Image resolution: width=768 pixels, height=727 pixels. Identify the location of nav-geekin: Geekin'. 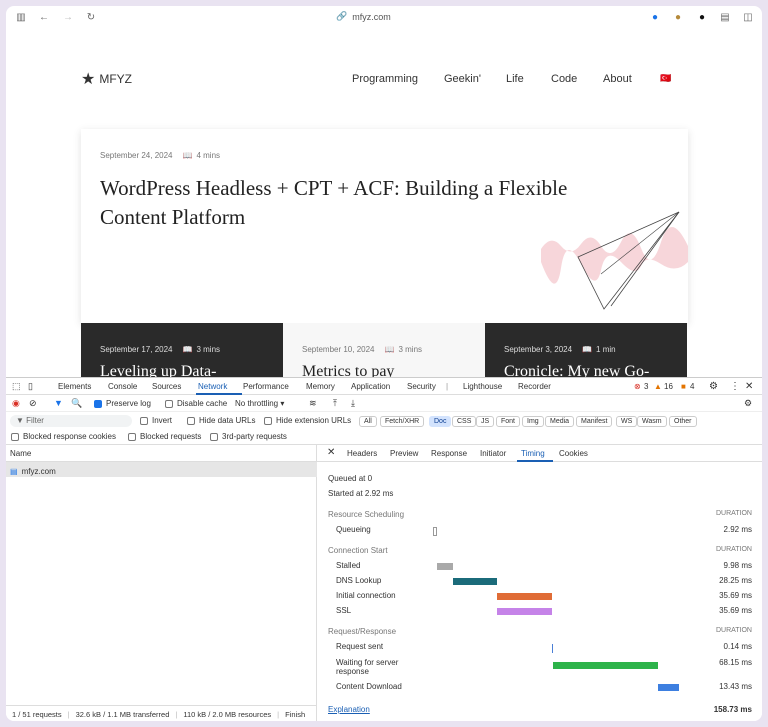
(462, 79).